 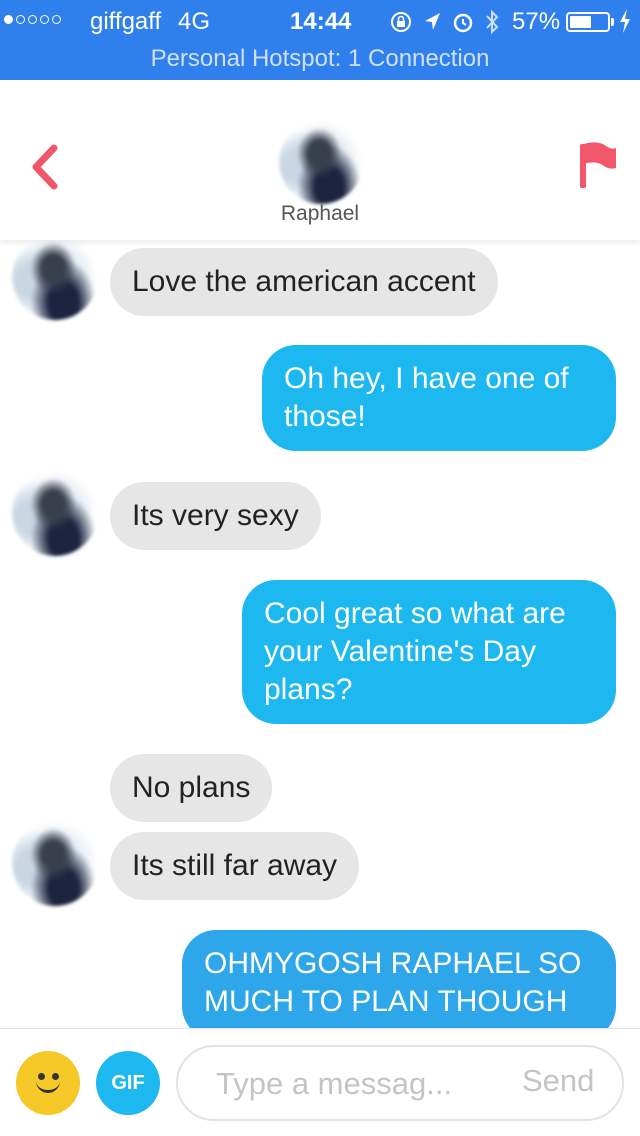 I want to click on send-button: Send, so click(x=558, y=1081).